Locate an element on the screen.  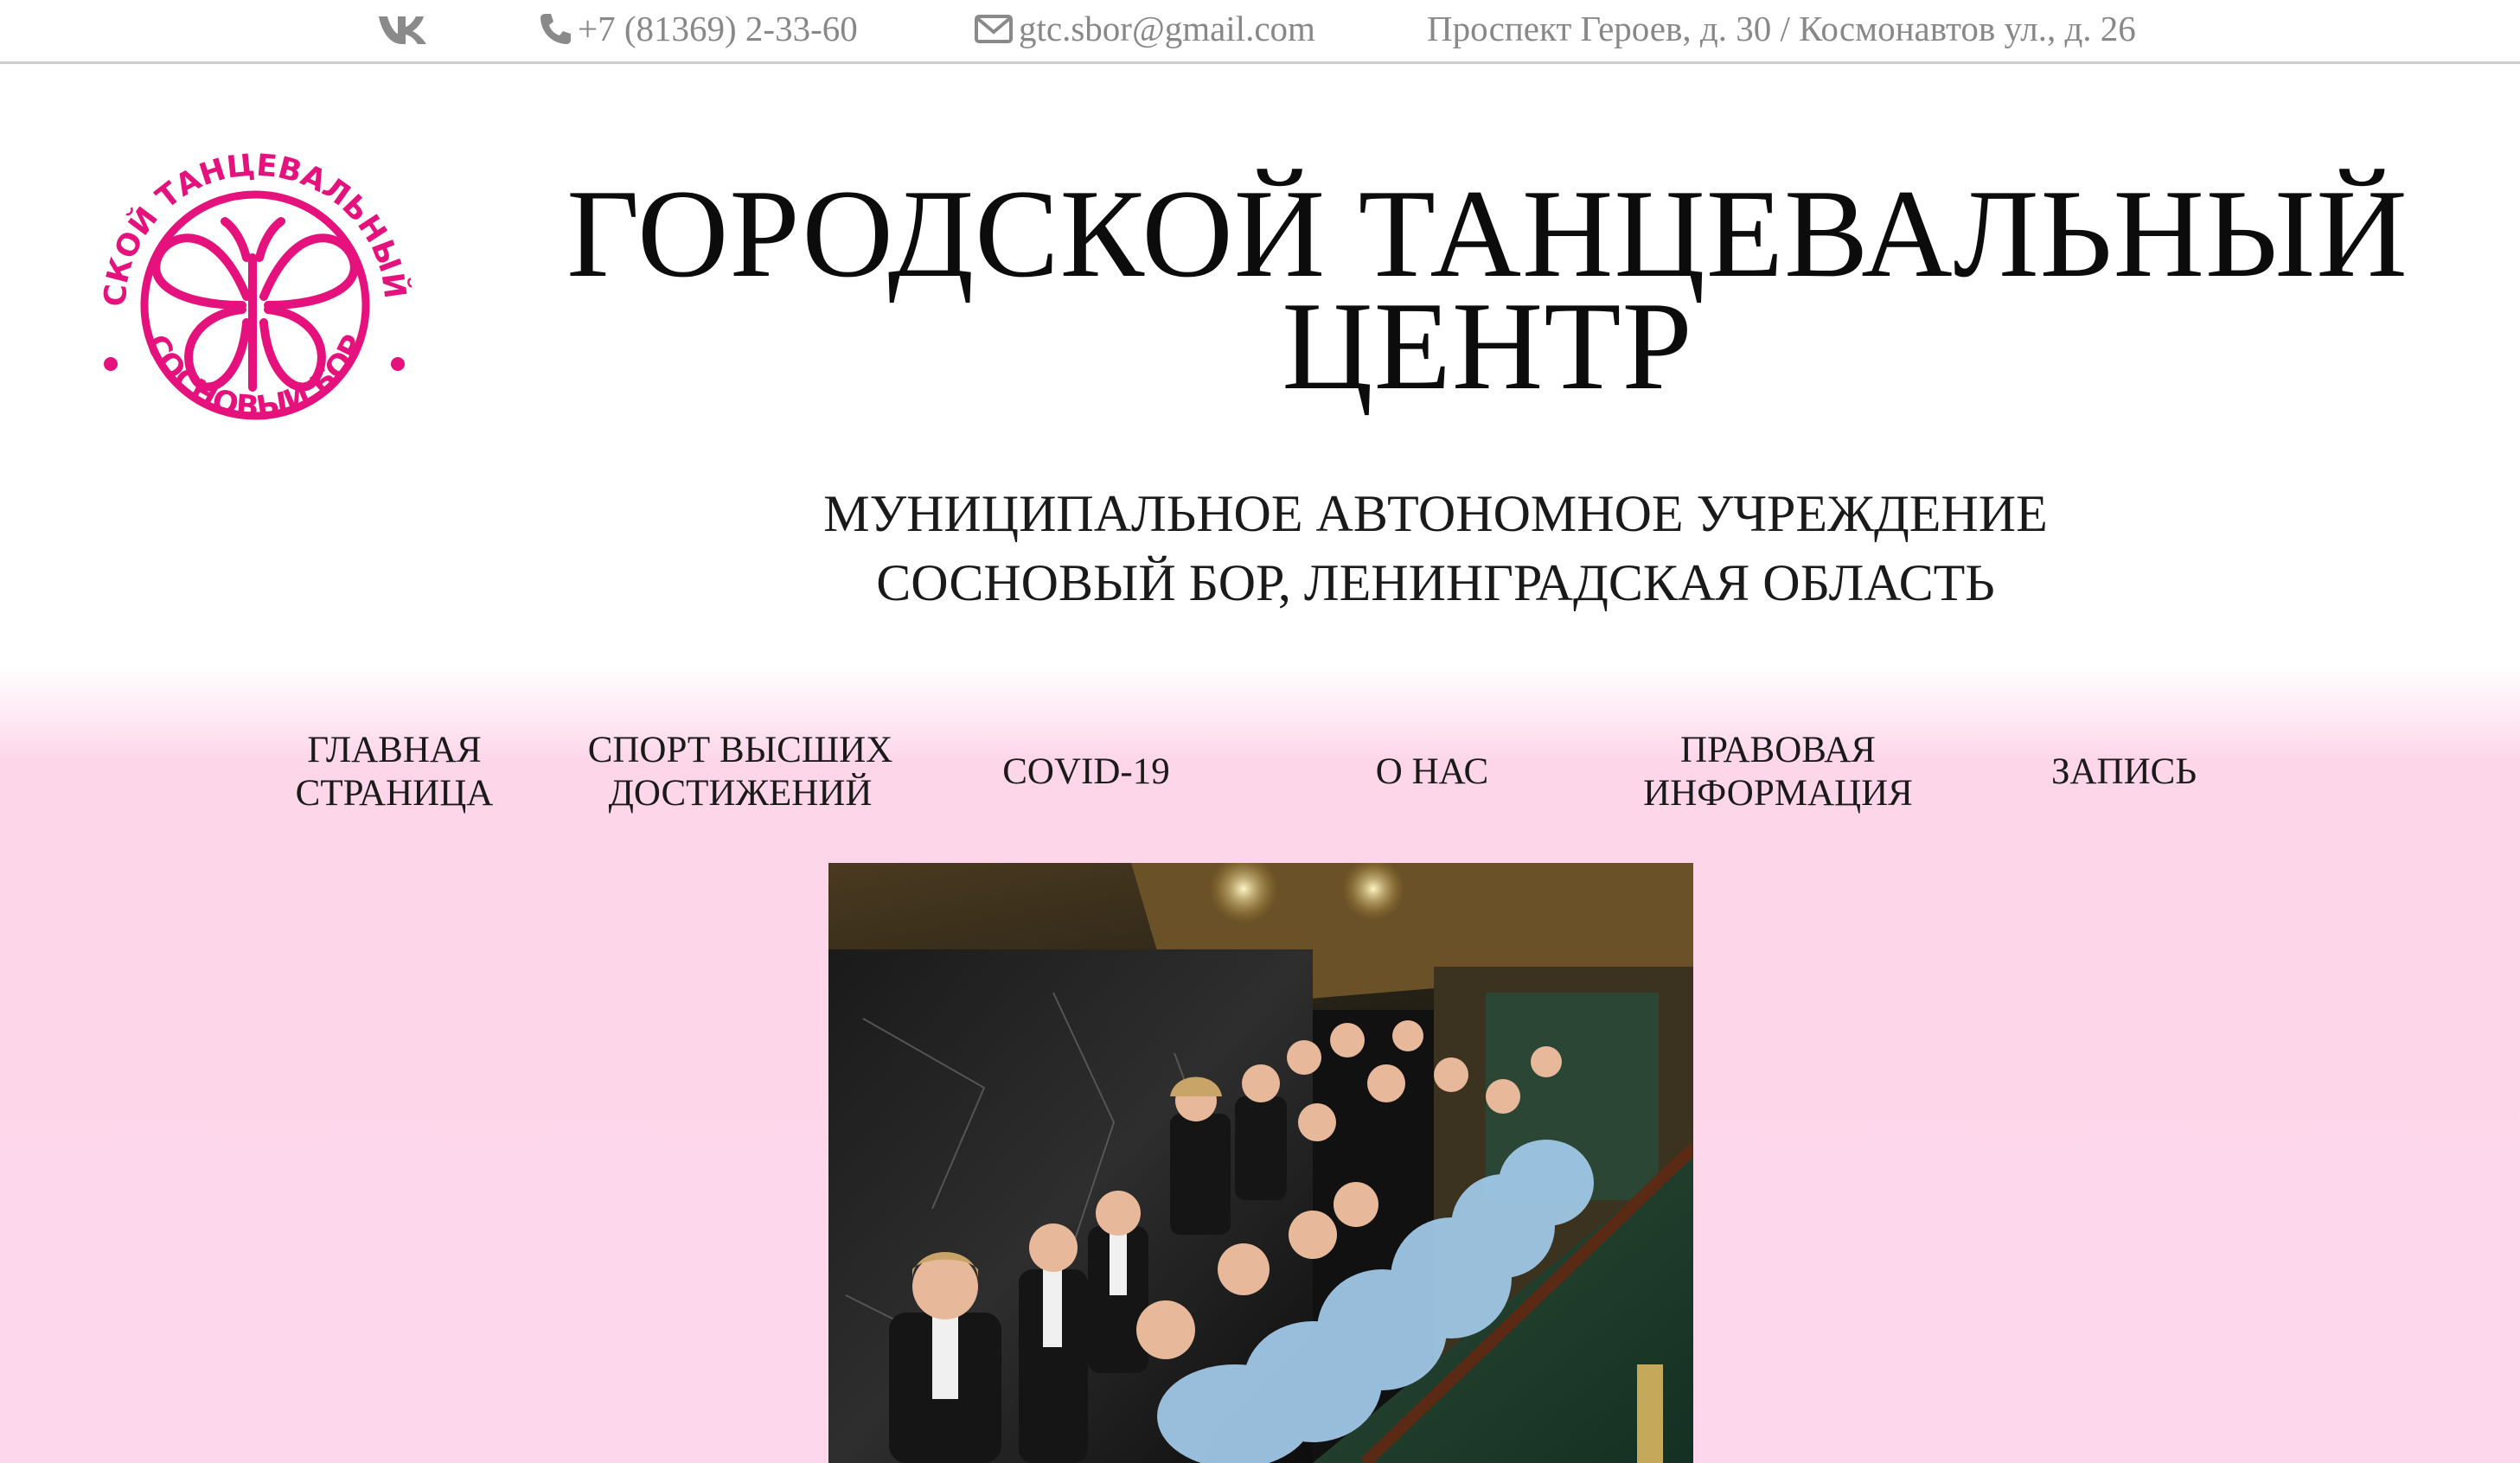
nav-item-about: О НАС is located at coordinates (1432, 772).